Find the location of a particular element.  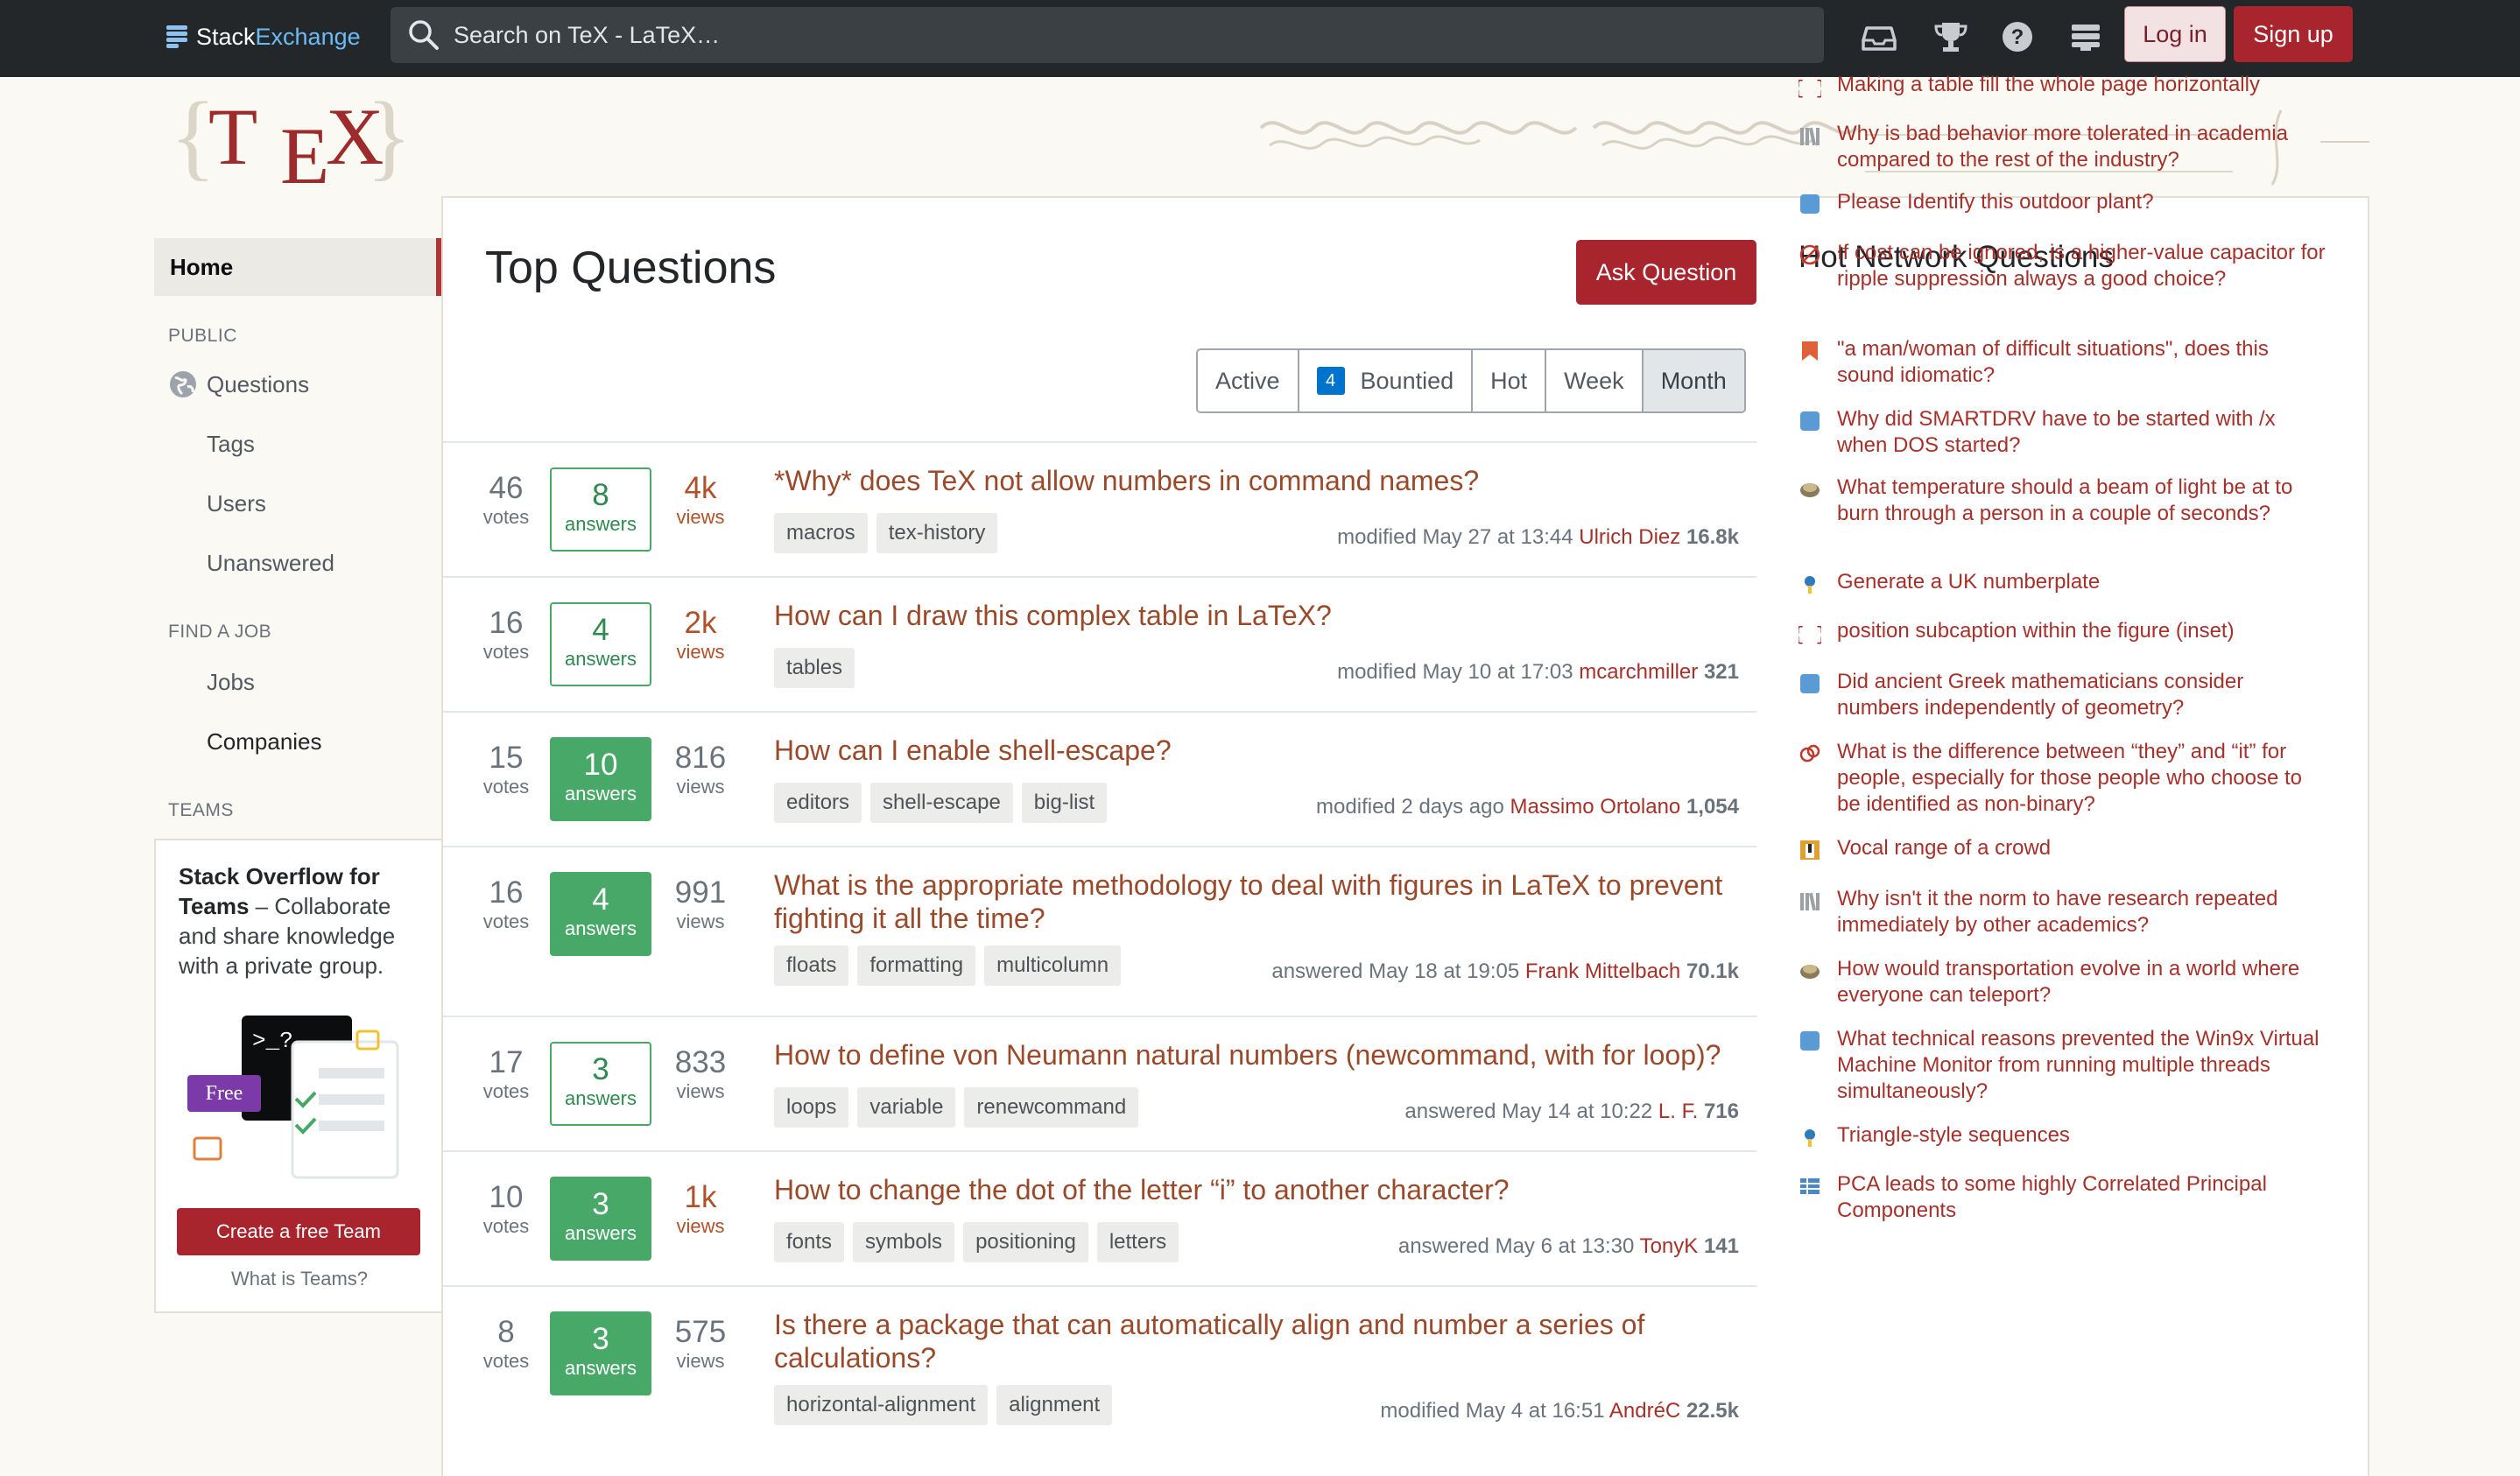

question-user: Ulrich Diez is located at coordinates (1629, 537).